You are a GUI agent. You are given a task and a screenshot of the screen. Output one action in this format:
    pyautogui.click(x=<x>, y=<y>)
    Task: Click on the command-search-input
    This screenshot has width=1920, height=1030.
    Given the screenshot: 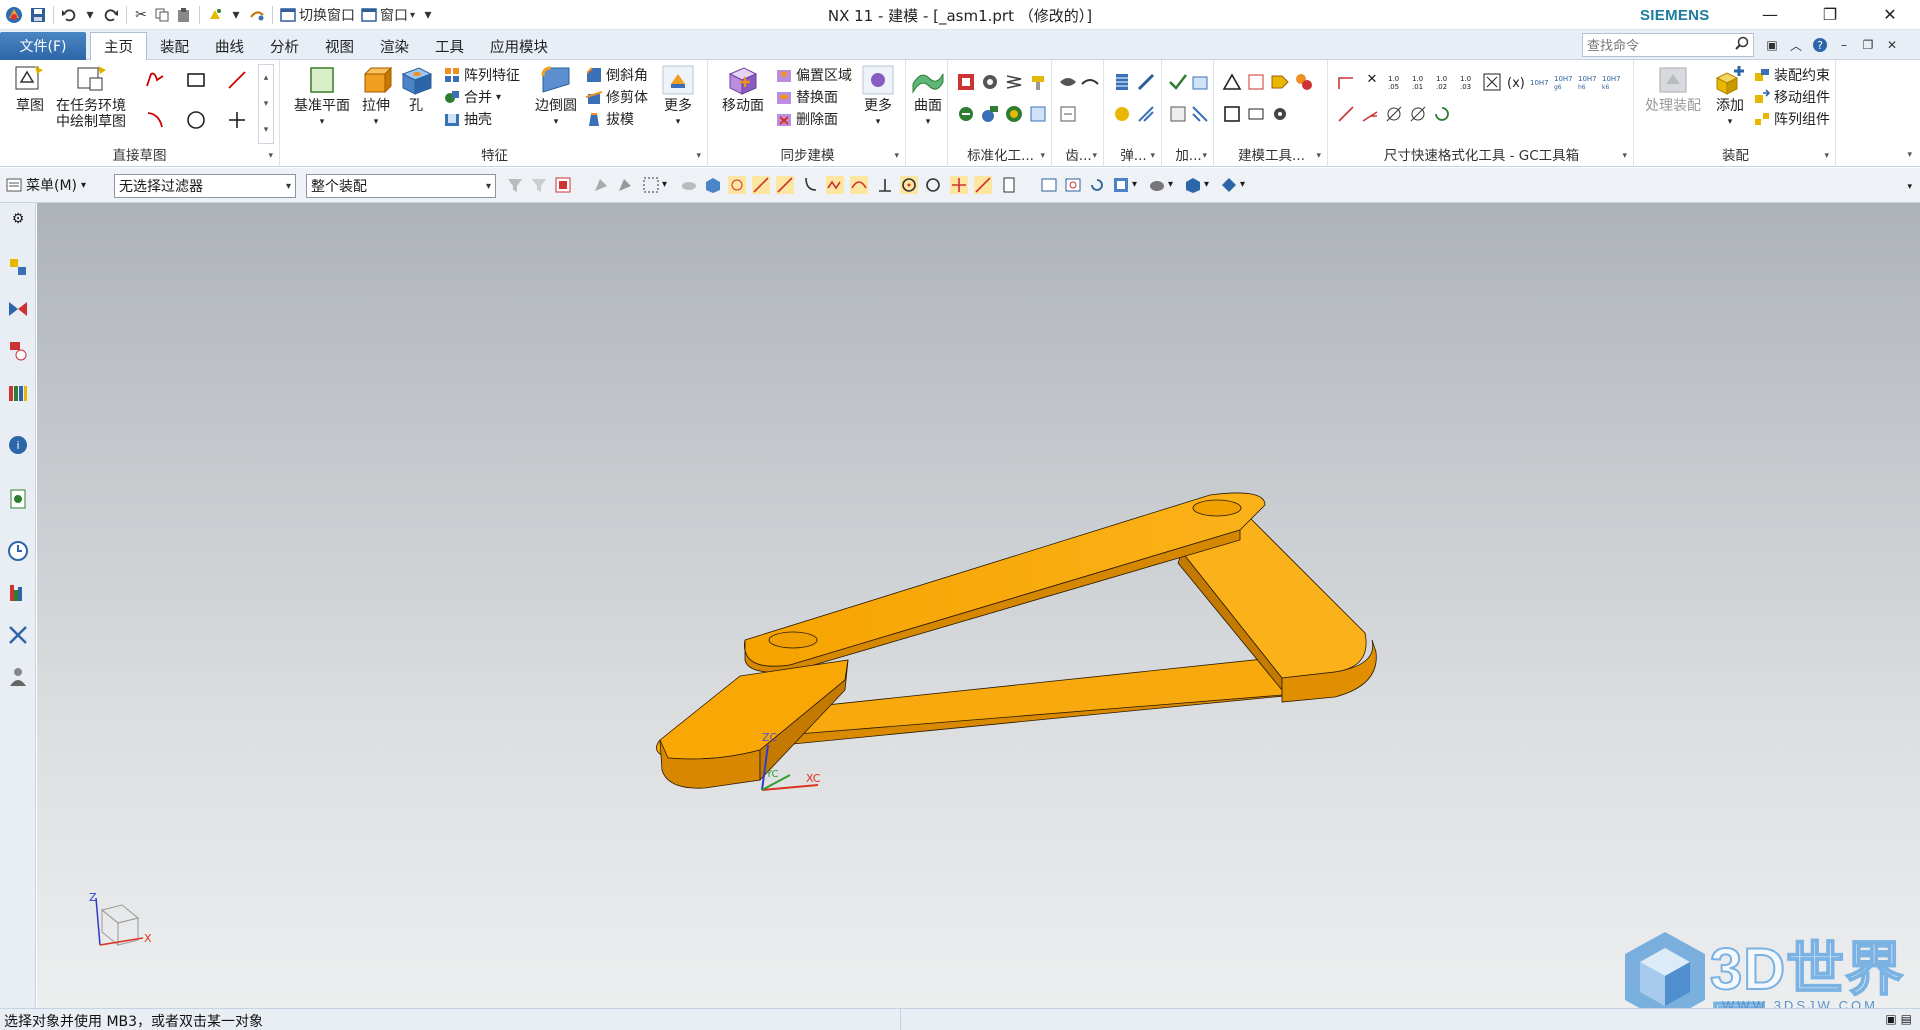 What is the action you would take?
    pyautogui.click(x=1668, y=45)
    